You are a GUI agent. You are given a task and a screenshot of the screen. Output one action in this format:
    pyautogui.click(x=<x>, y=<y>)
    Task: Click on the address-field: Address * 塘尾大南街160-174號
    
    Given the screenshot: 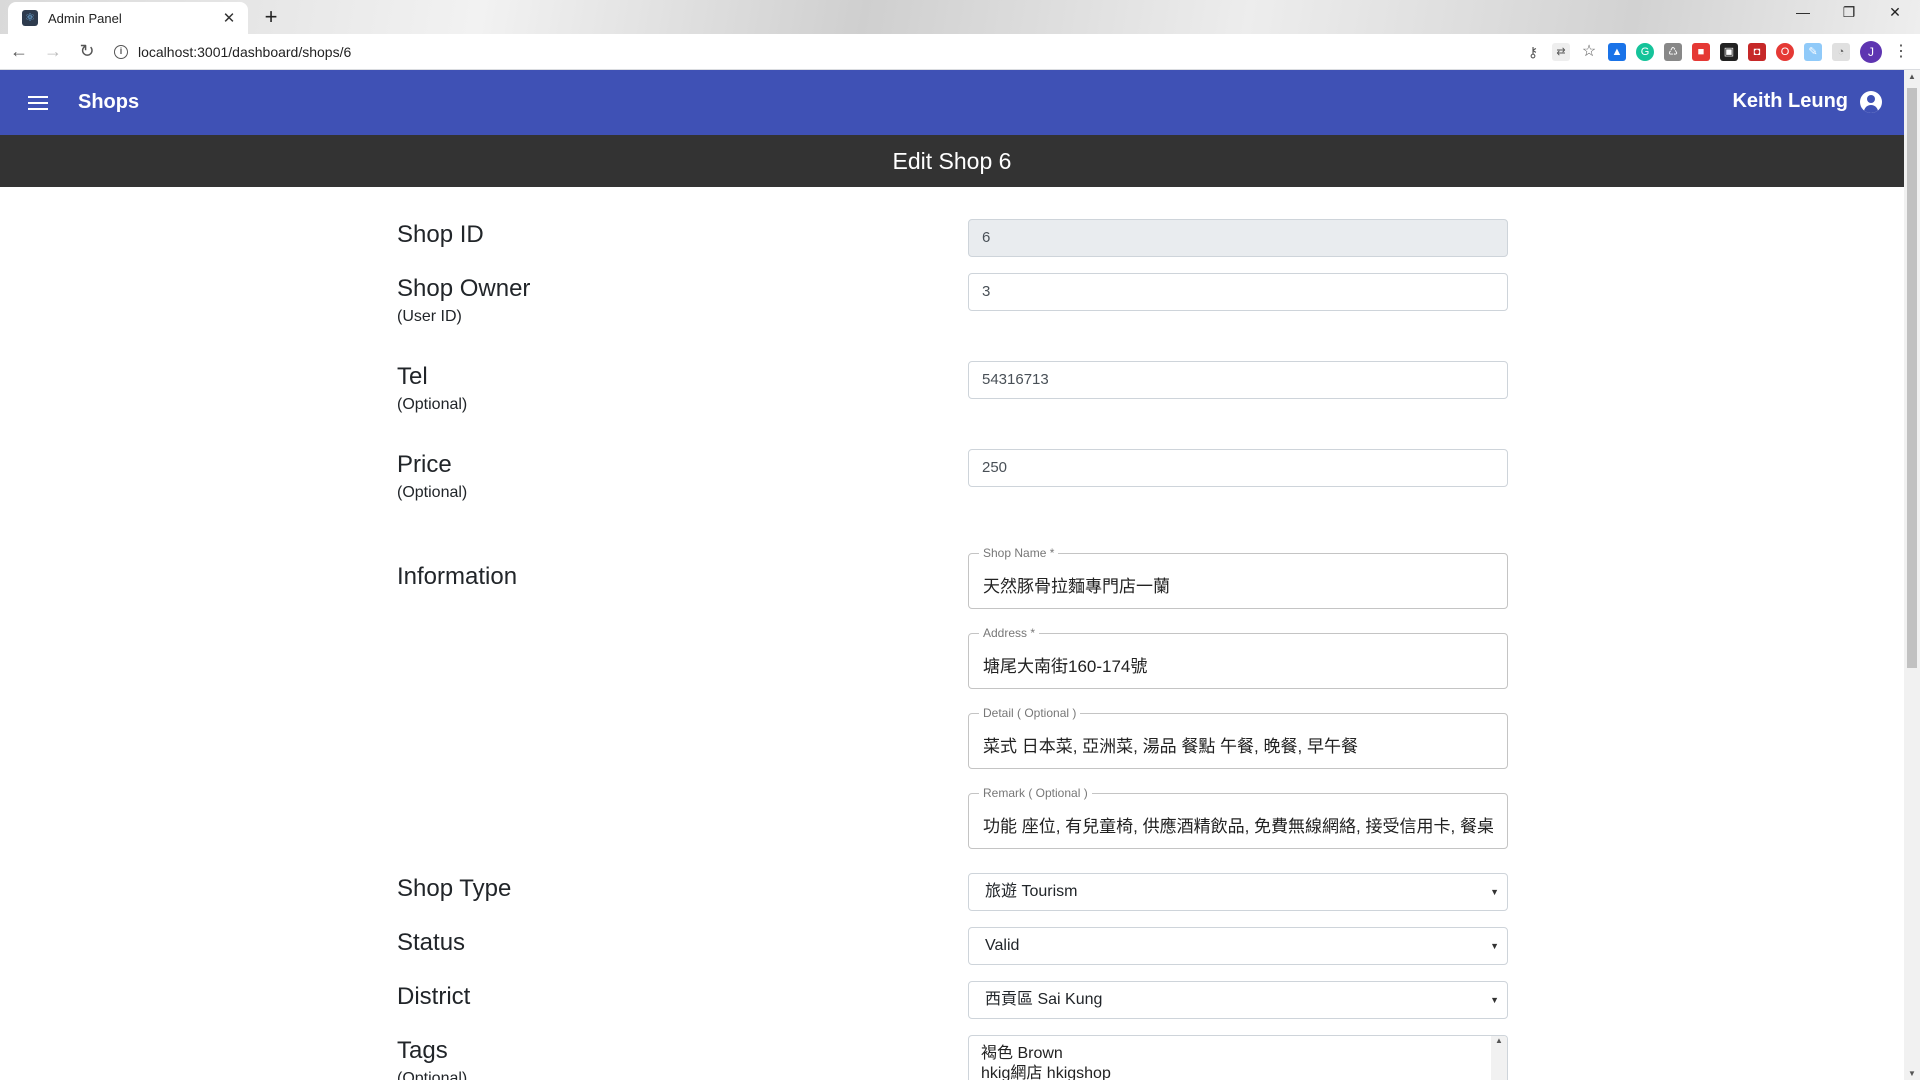 What is the action you would take?
    pyautogui.click(x=1238, y=657)
    